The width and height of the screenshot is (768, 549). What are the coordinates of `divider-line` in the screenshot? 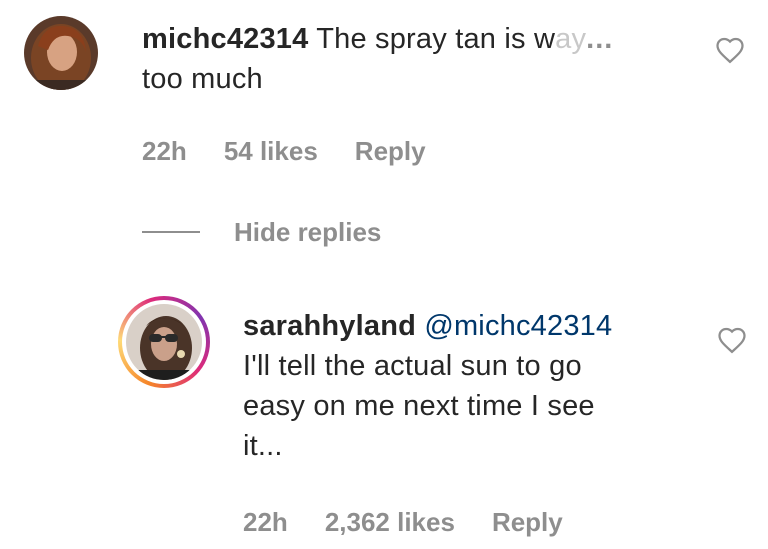 It's located at (171, 232).